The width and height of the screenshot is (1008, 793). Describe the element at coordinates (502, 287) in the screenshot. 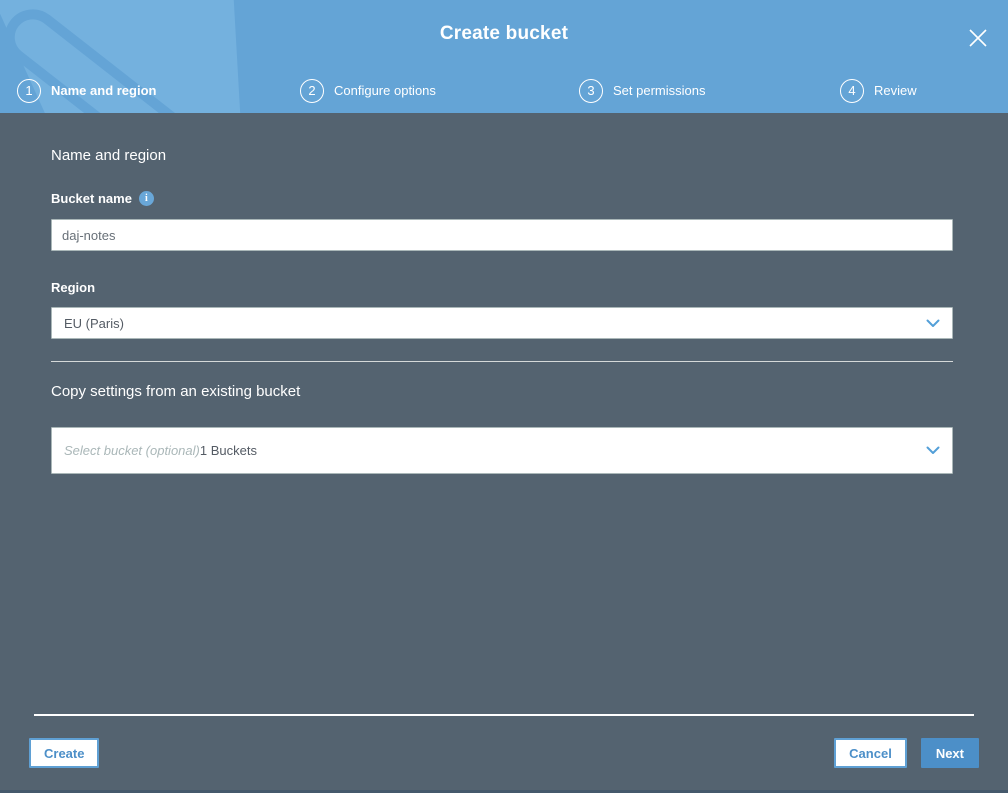

I see `region-label: Region` at that location.